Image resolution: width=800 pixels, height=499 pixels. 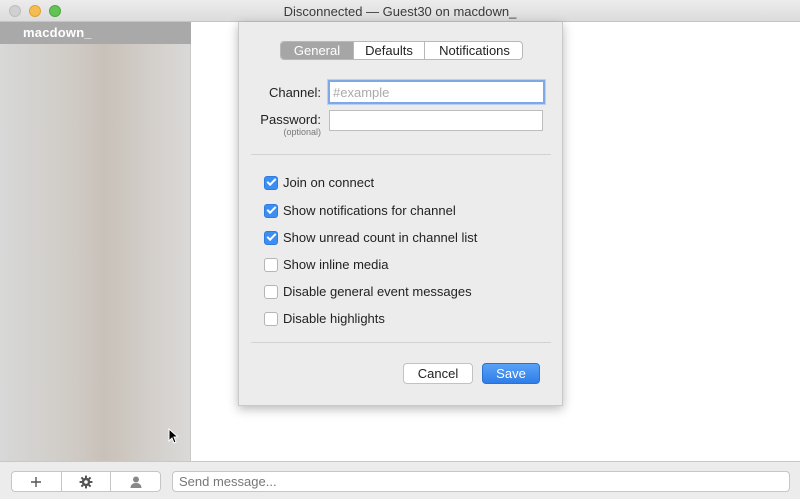 I want to click on sidebar-actions-group, so click(x=86, y=481).